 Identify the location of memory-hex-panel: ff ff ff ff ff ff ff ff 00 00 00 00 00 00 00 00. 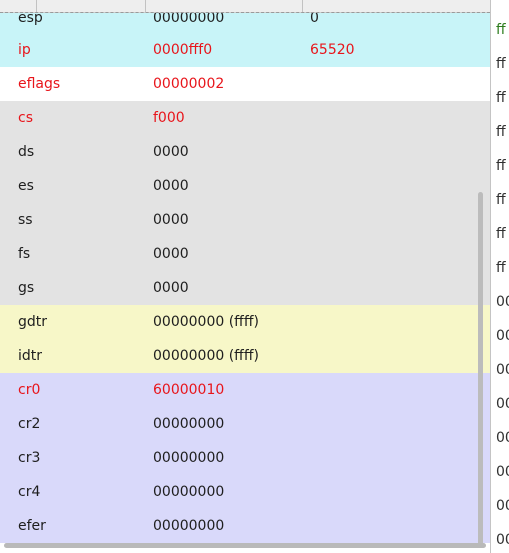
(500, 276).